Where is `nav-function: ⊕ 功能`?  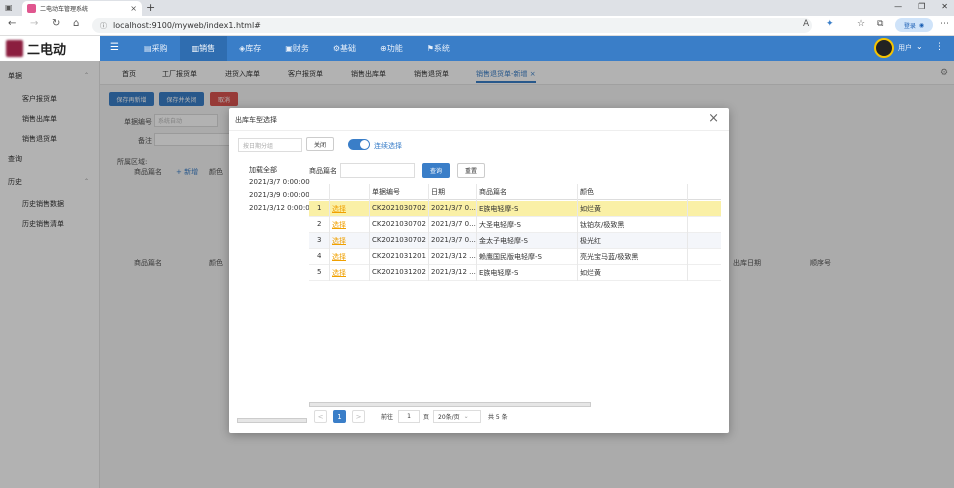
nav-function: ⊕ 功能 is located at coordinates (391, 48).